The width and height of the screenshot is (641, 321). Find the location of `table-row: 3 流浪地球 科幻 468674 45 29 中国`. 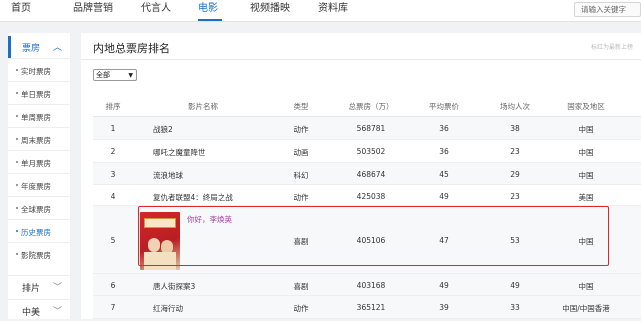

table-row: 3 流浪地球 科幻 468674 45 29 中国 is located at coordinates (367, 174).